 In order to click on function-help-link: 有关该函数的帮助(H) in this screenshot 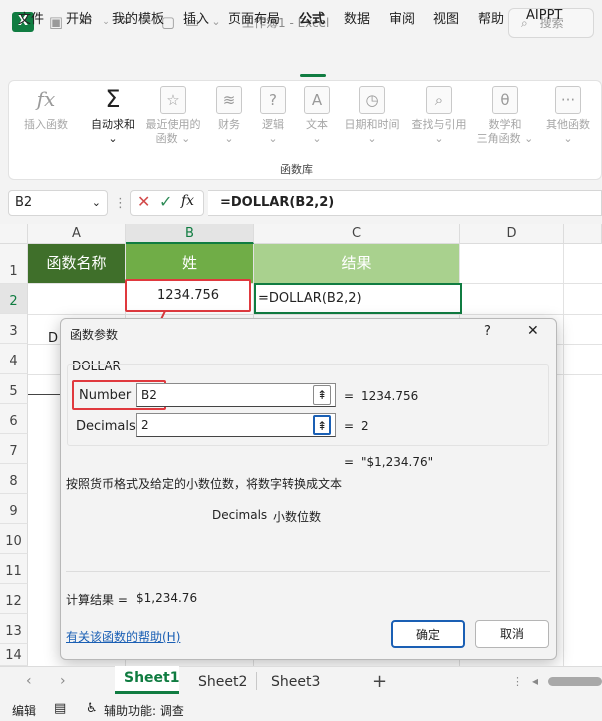, I will do `click(123, 636)`.